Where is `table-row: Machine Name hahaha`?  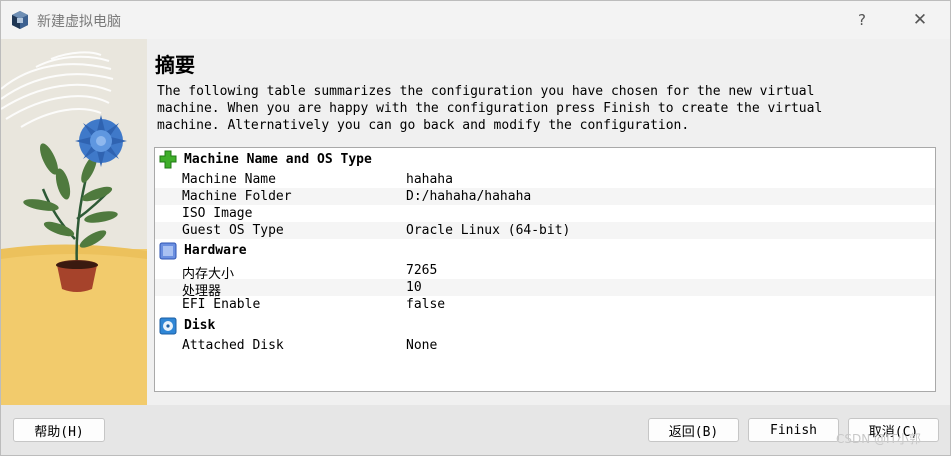
table-row: Machine Name hahaha is located at coordinates (545, 179).